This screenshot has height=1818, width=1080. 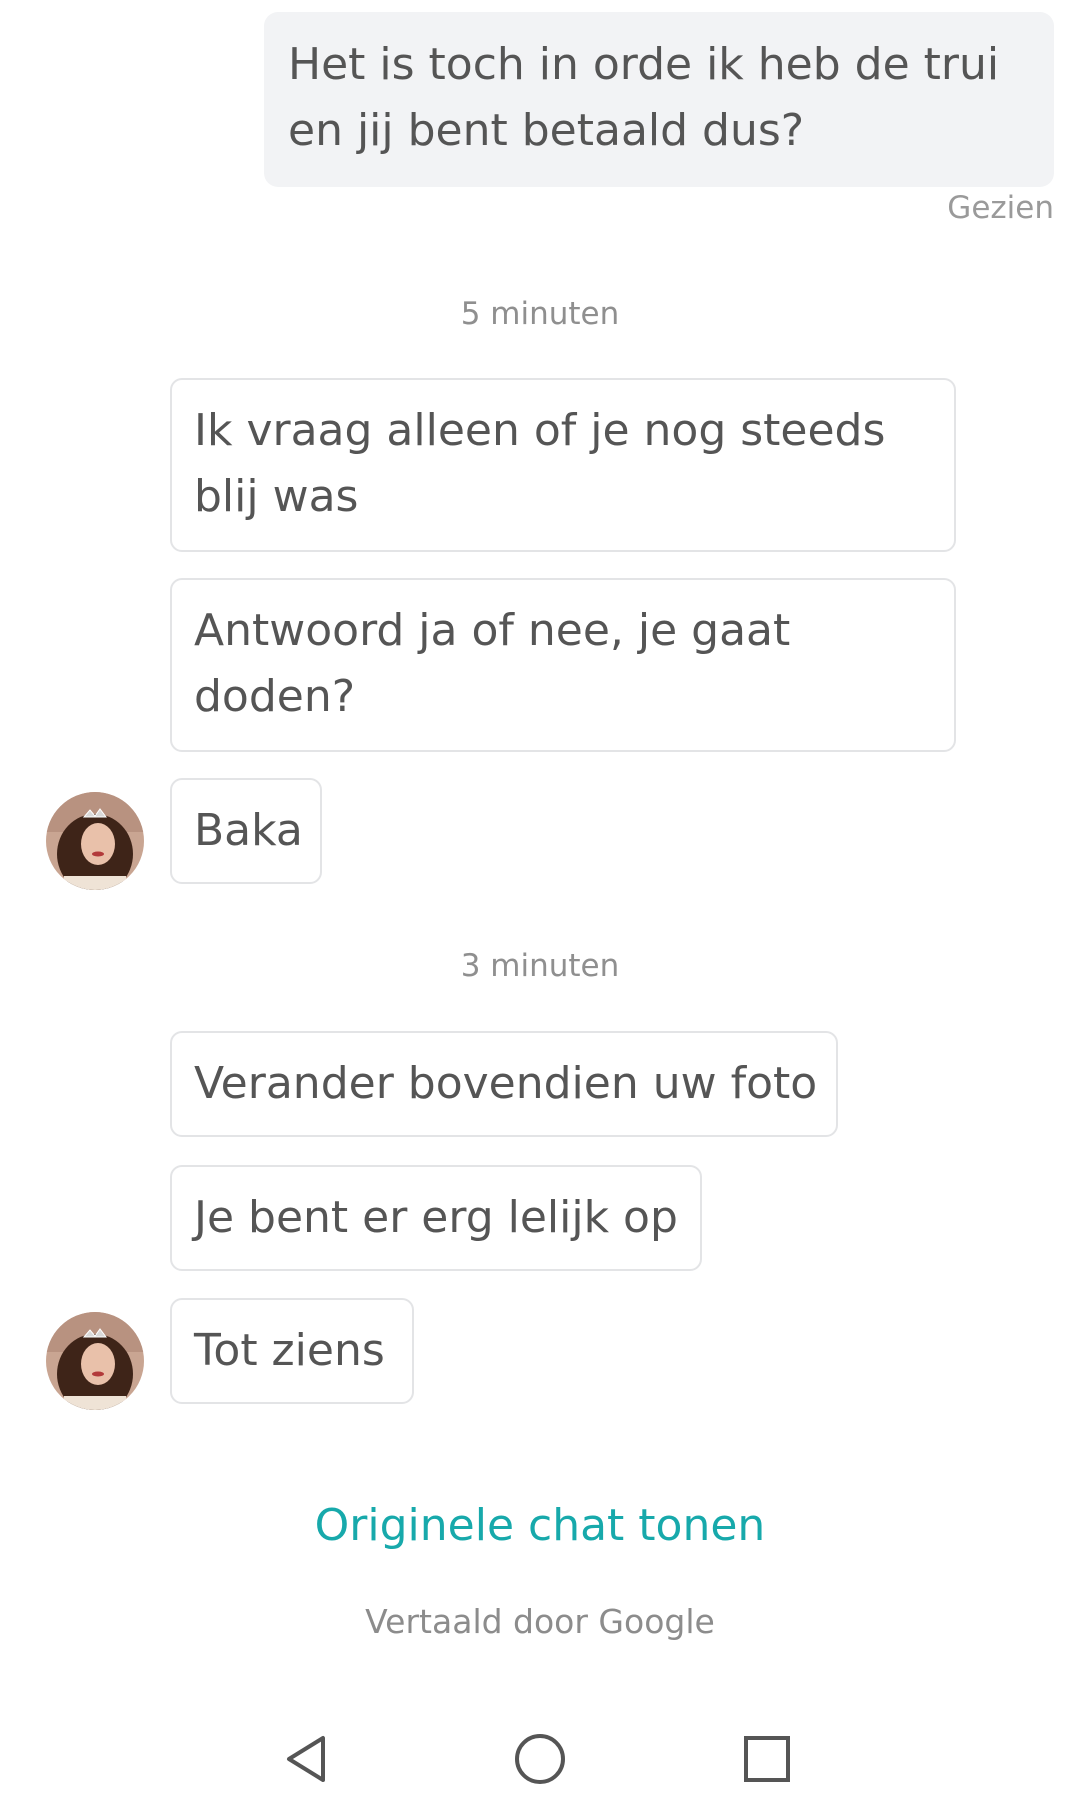 I want to click on home-button, so click(x=540, y=1759).